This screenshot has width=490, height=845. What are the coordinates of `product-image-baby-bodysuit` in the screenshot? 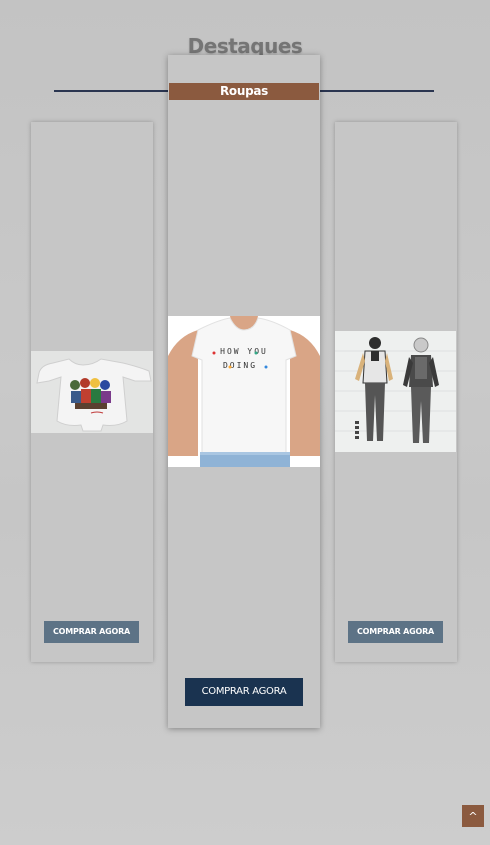 It's located at (92, 392).